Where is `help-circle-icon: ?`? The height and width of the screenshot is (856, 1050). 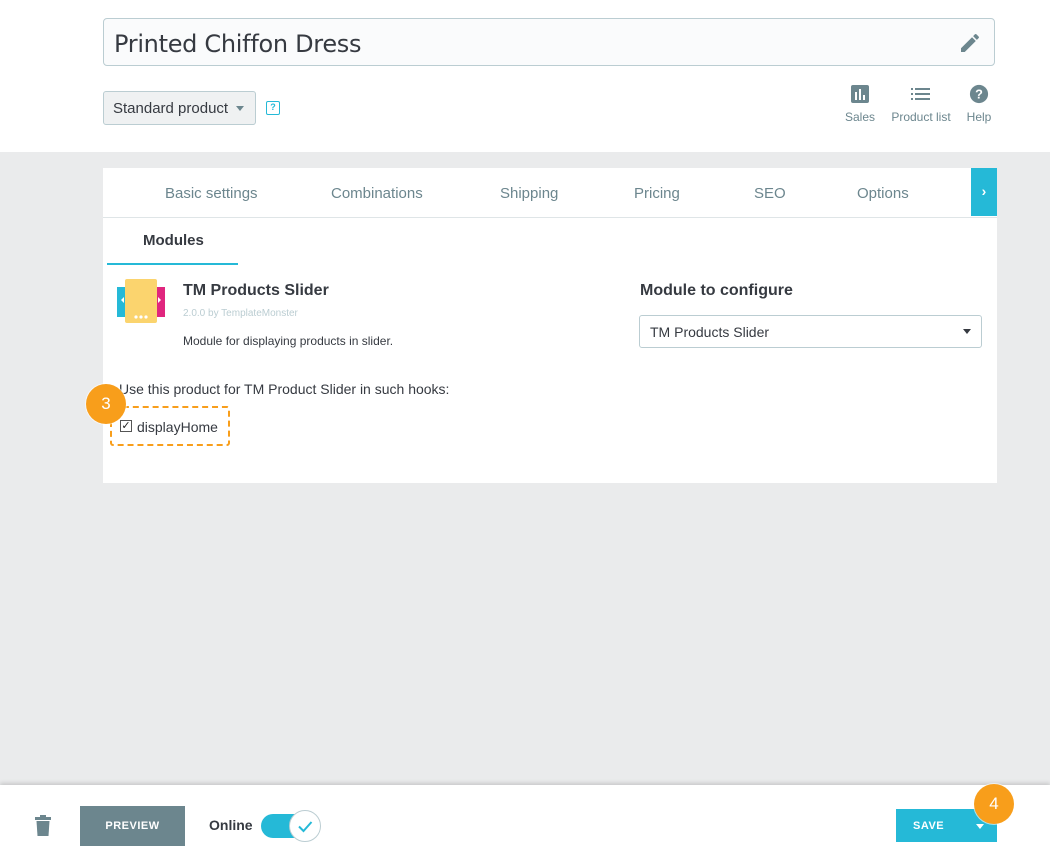 help-circle-icon: ? is located at coordinates (979, 94).